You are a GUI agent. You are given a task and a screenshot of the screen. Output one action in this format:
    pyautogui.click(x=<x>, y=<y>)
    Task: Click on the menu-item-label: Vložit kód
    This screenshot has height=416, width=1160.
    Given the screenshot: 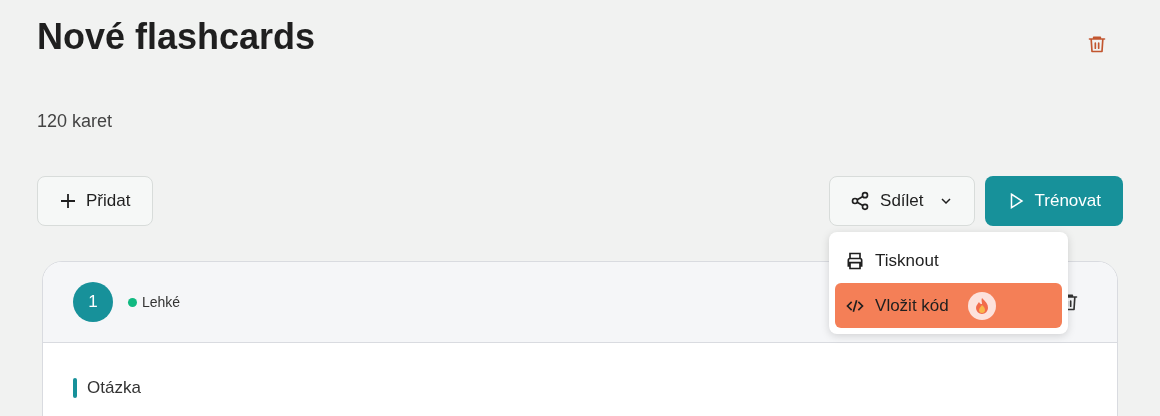 What is the action you would take?
    pyautogui.click(x=912, y=305)
    